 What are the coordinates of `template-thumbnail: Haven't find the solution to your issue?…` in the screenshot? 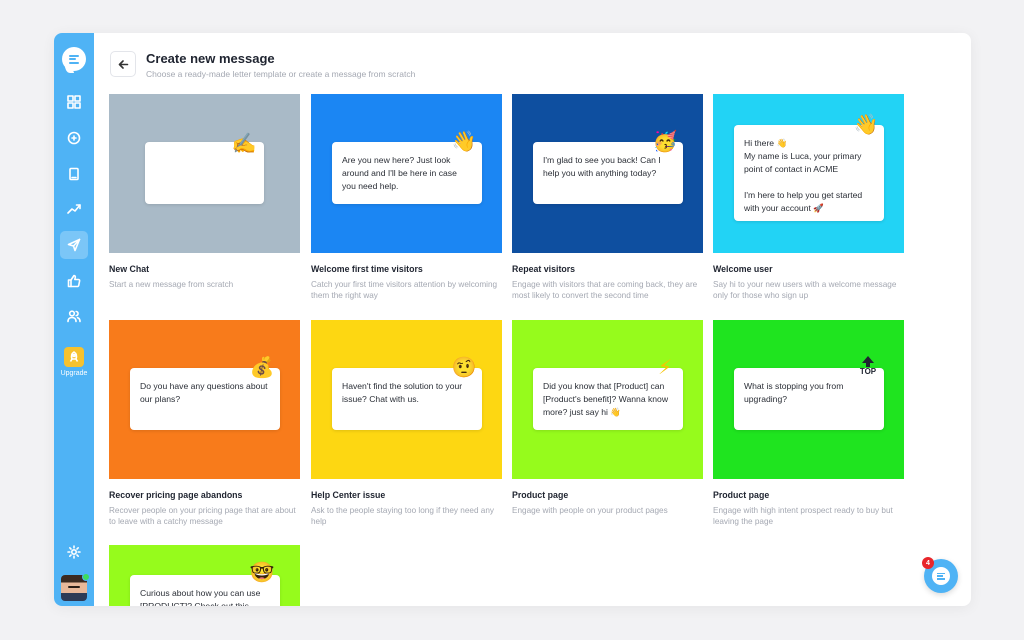 It's located at (406, 399).